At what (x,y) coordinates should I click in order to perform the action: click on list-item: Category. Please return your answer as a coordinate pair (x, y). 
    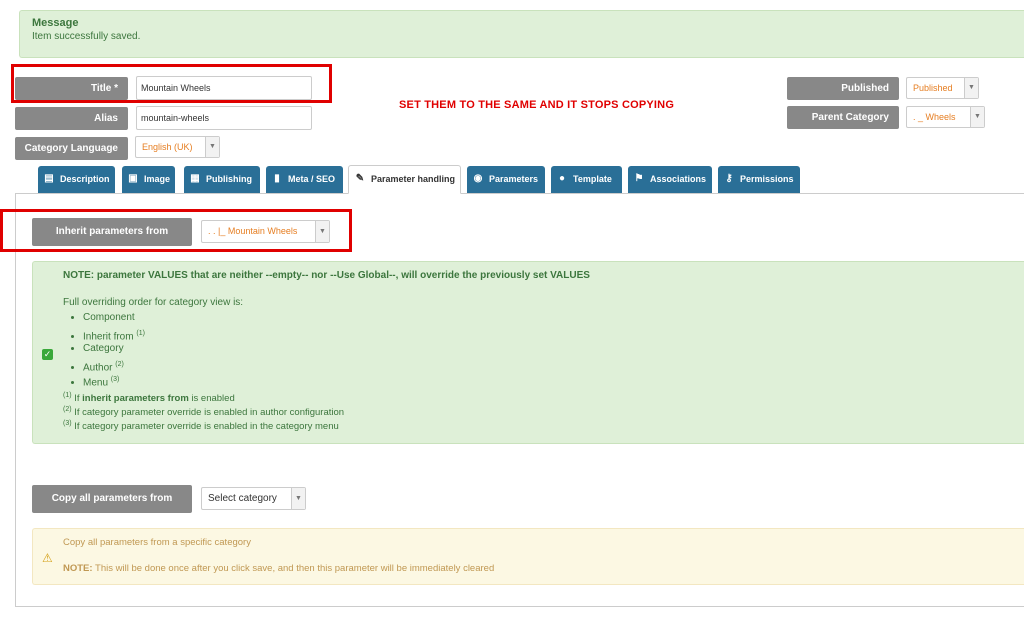
    Looking at the image, I should click on (114, 349).